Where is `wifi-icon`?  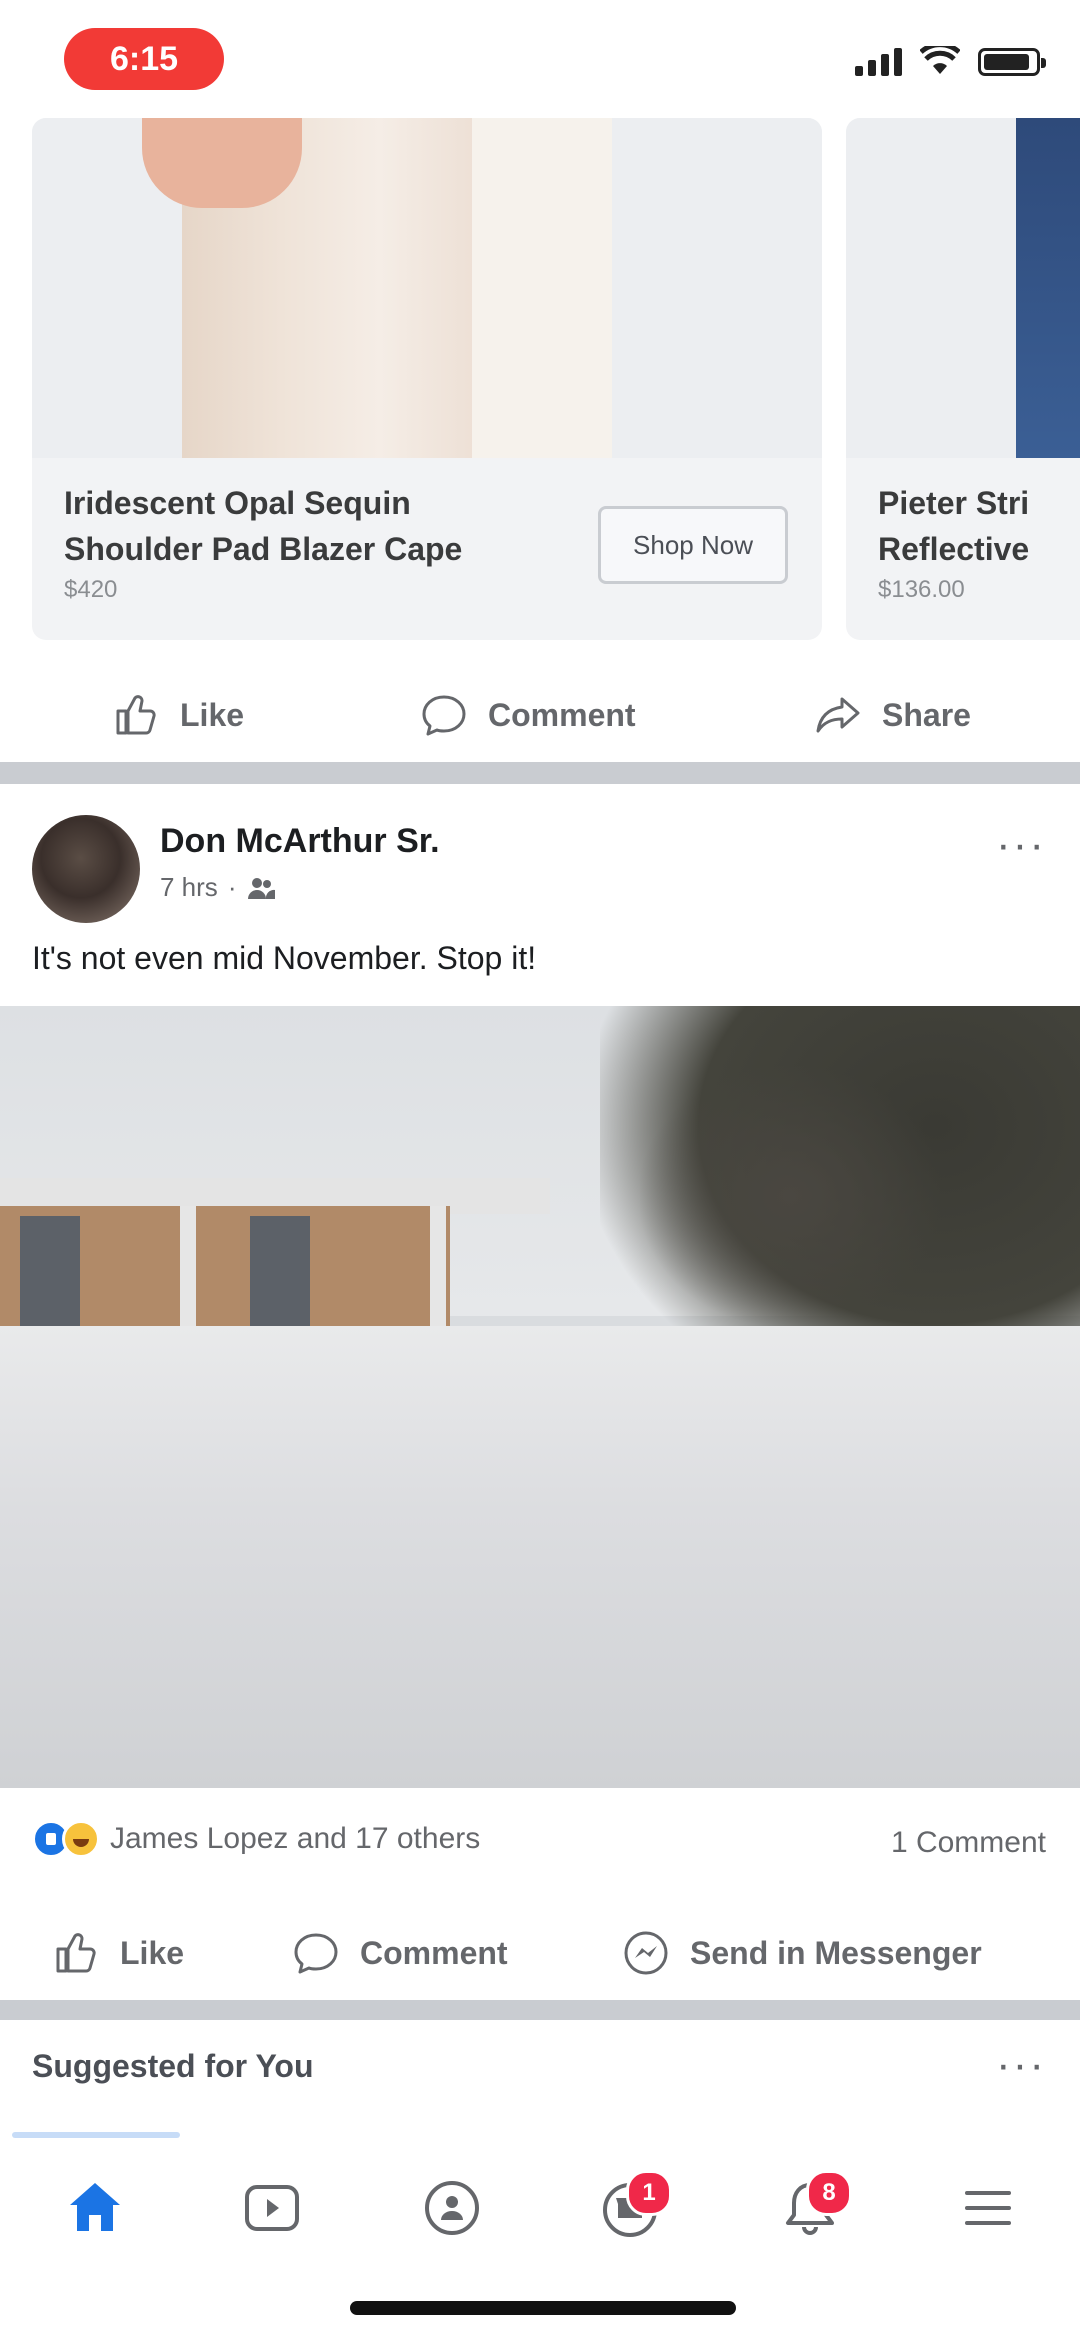 wifi-icon is located at coordinates (940, 60).